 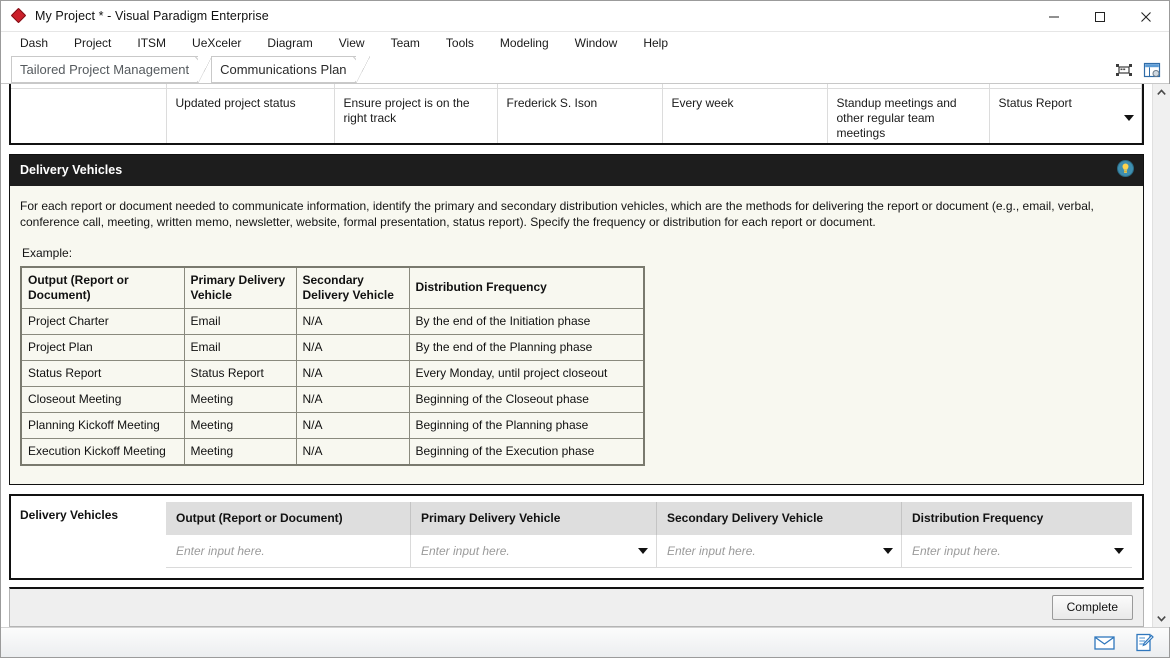 I want to click on example-label: Example:, so click(x=47, y=252).